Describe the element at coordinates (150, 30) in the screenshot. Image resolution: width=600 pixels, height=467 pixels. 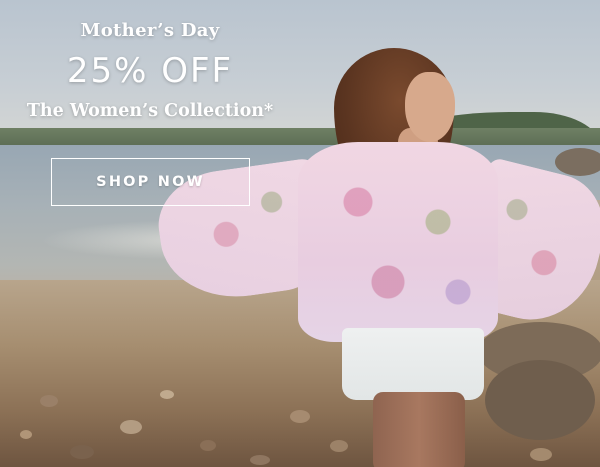
I see `occasion-title: Mother’s Day` at that location.